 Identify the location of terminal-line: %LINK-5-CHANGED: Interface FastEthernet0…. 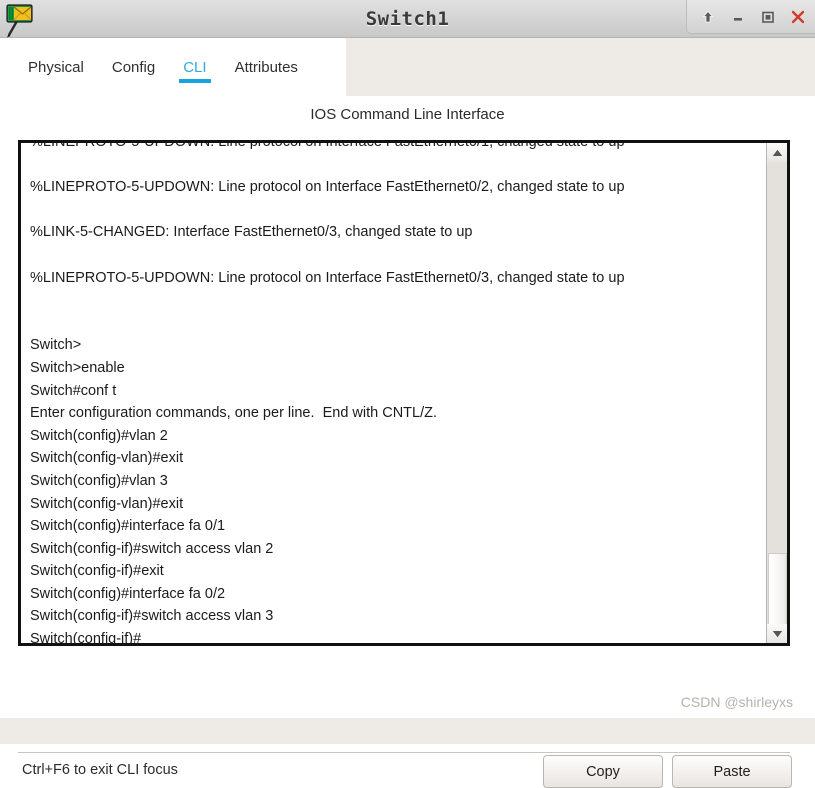
(251, 232).